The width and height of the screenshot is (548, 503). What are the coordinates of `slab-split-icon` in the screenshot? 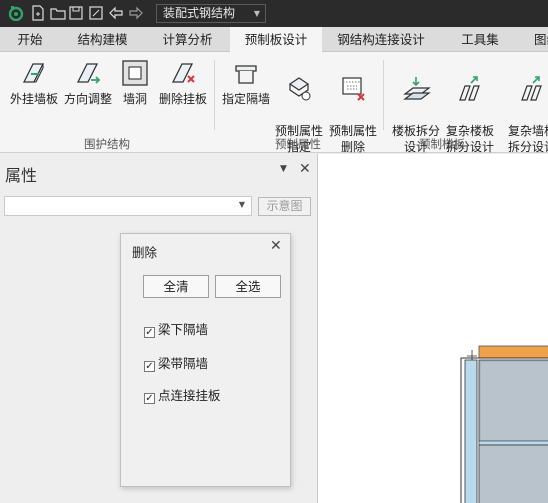 It's located at (417, 88).